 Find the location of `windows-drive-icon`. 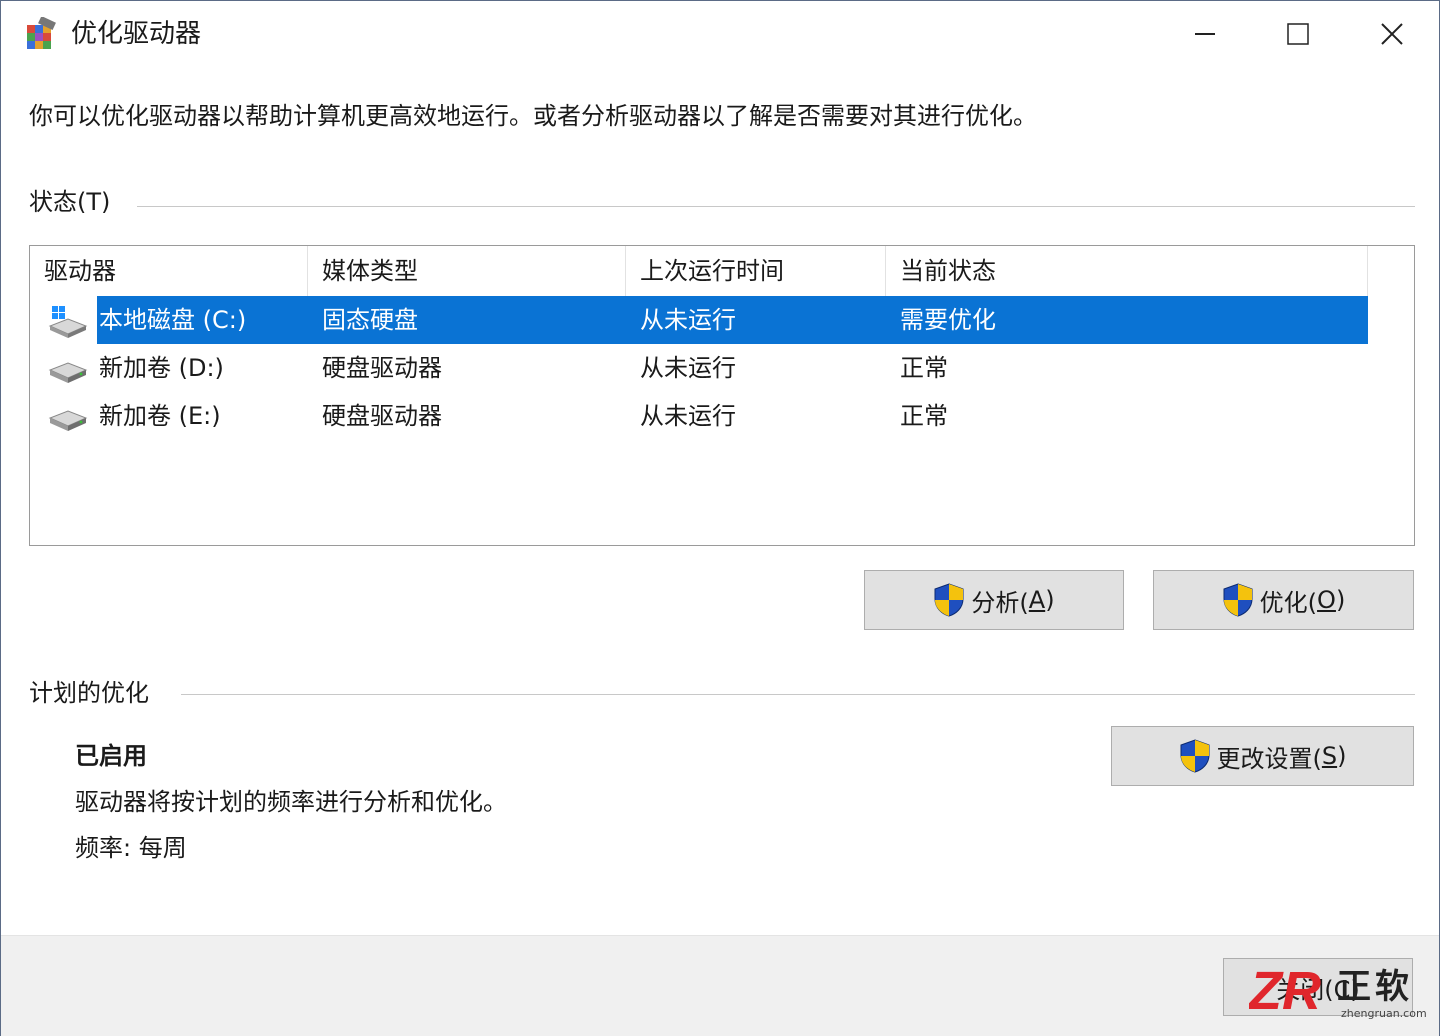

windows-drive-icon is located at coordinates (68, 322).